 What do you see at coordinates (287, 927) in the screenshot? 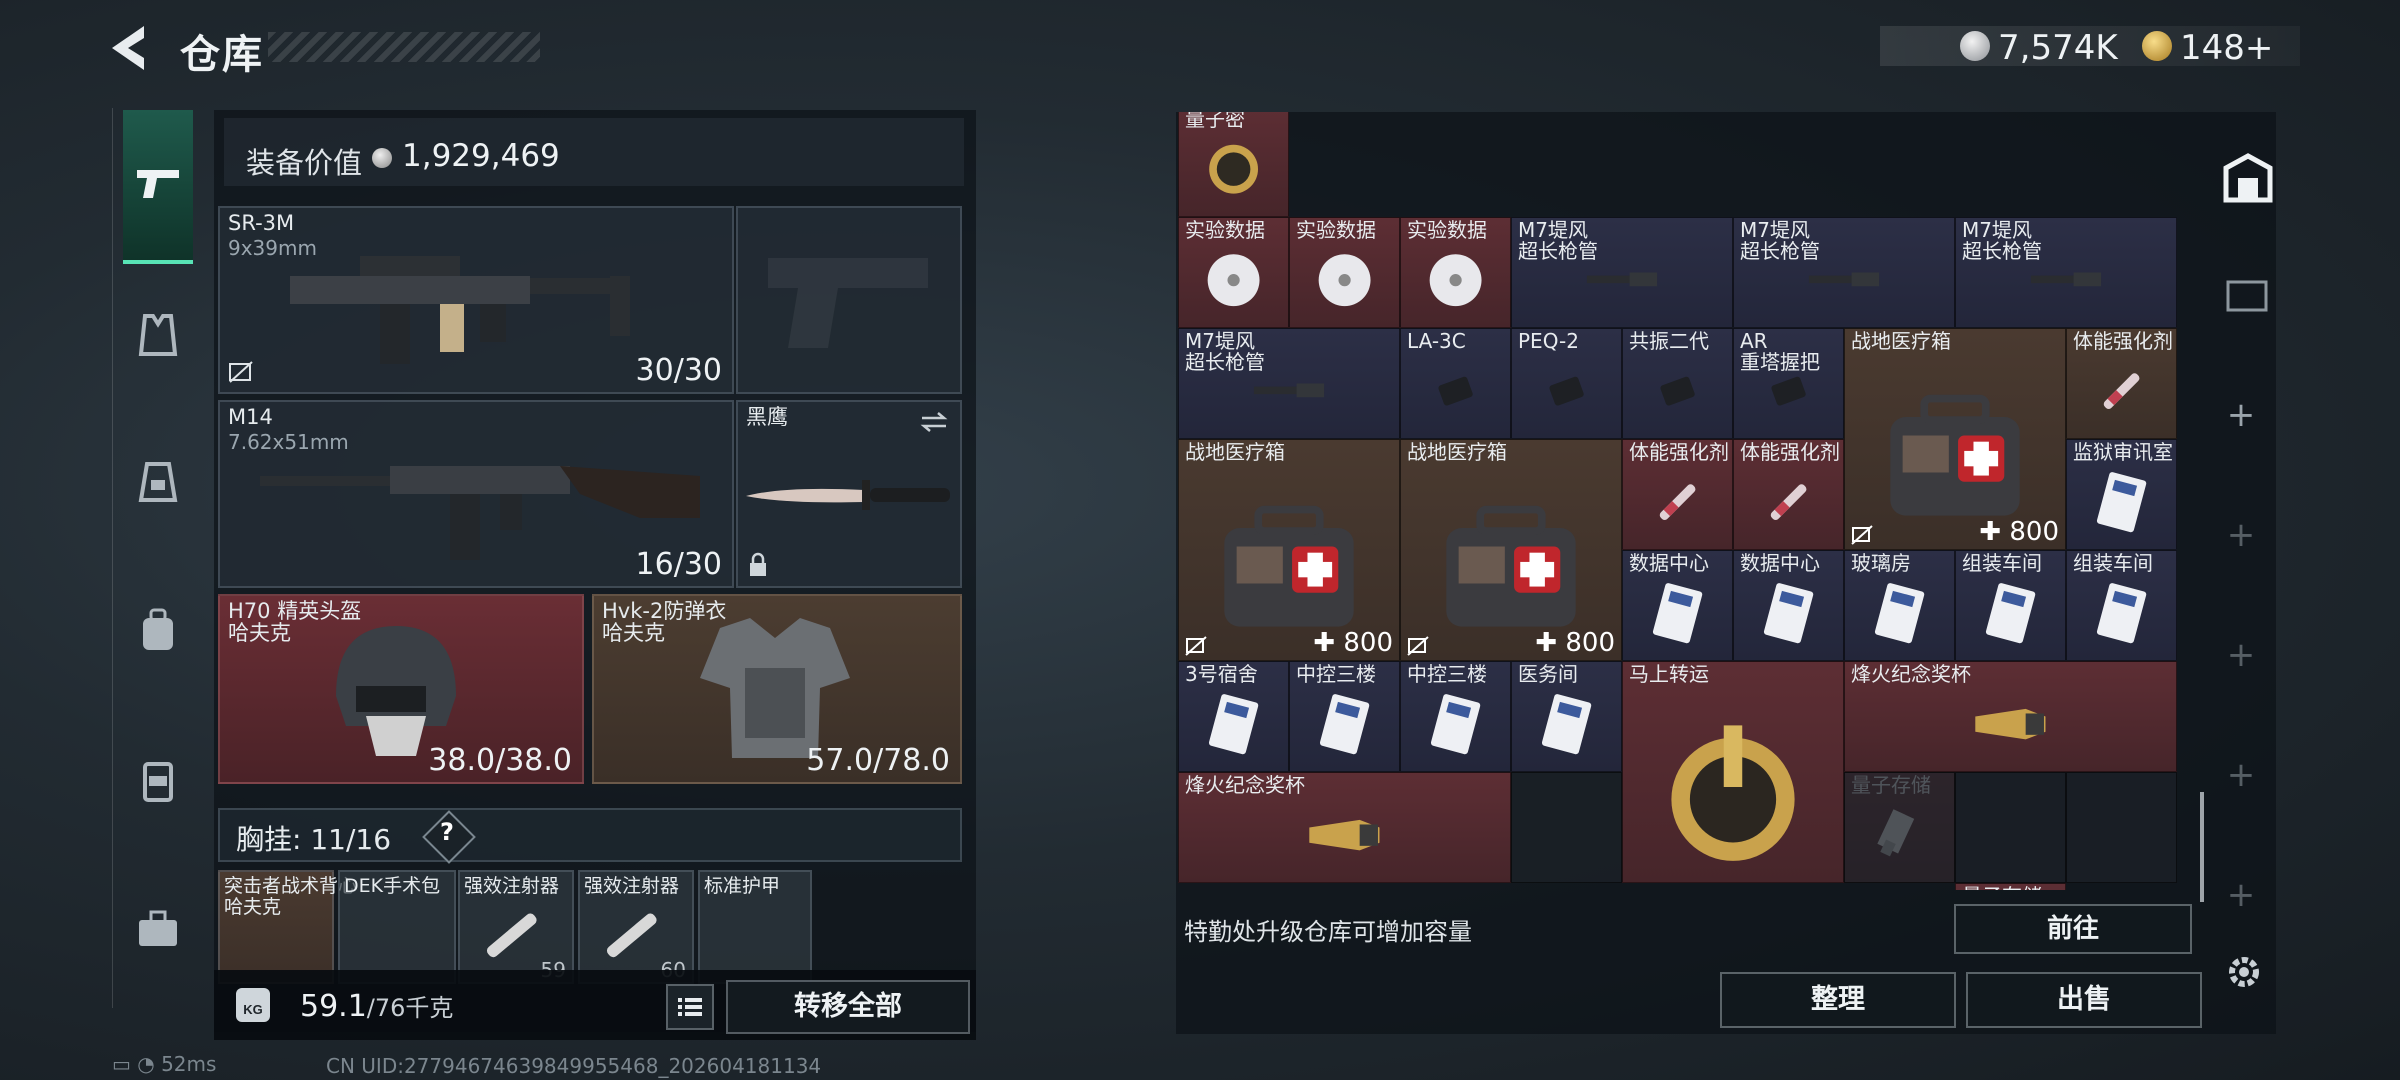
I see `rig-item: 突击者战术背心 哈夫克` at bounding box center [287, 927].